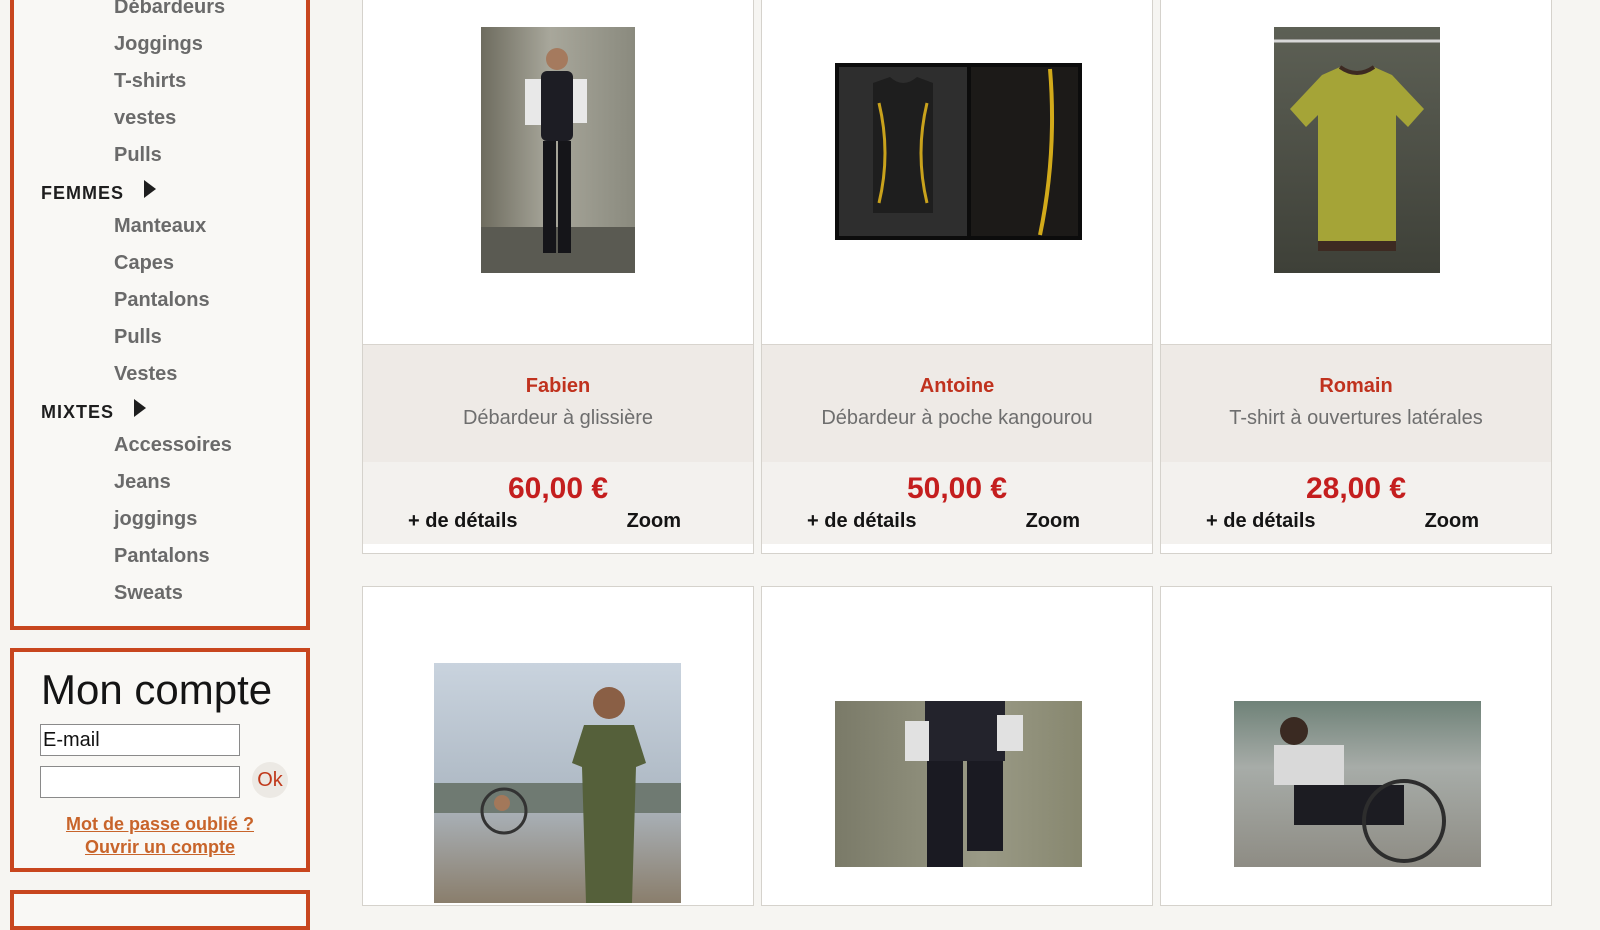 The height and width of the screenshot is (930, 1600). What do you see at coordinates (148, 593) in the screenshot?
I see `menu-item-sweats: Sweats` at bounding box center [148, 593].